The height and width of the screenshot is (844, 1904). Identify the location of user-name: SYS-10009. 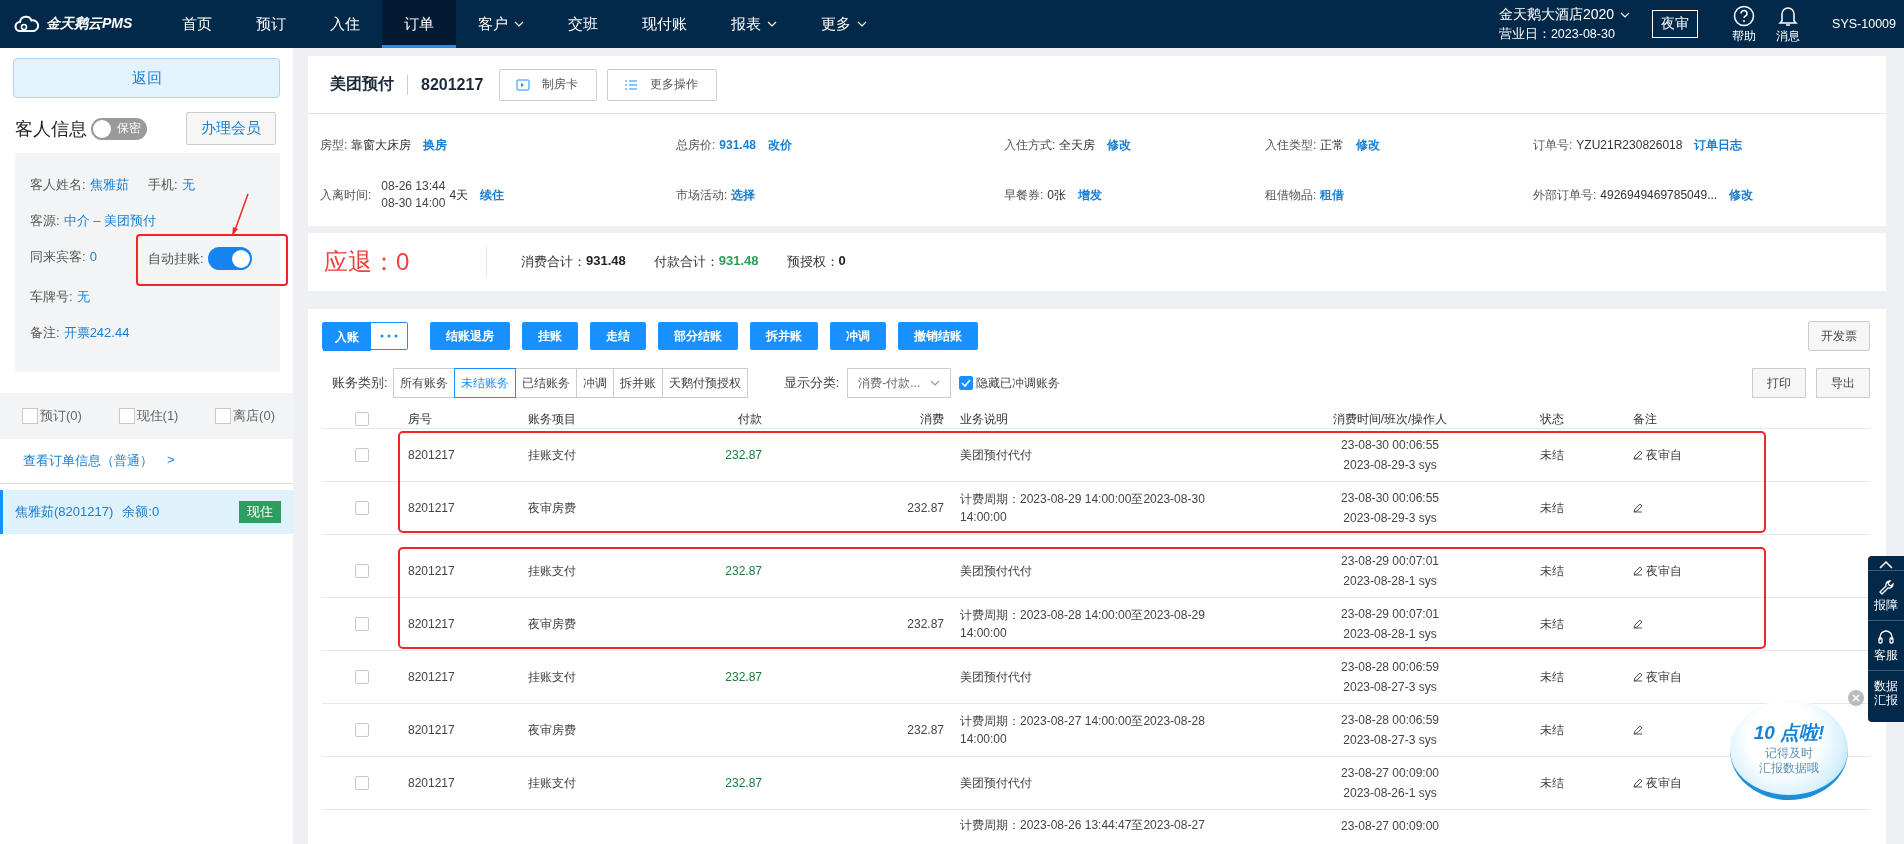
(1864, 24).